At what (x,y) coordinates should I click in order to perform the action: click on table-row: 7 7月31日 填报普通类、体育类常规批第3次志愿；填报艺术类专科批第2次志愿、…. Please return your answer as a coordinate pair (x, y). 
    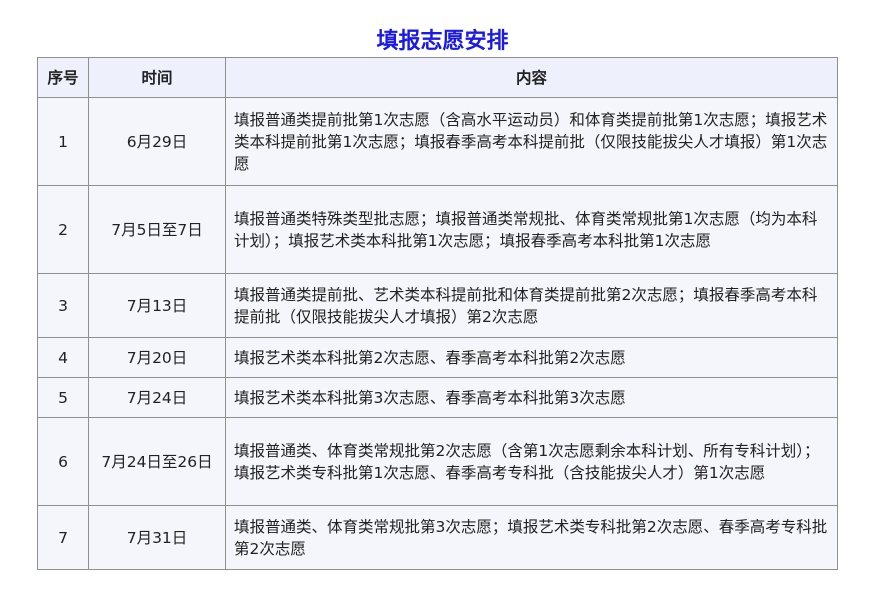
    Looking at the image, I should click on (437, 537).